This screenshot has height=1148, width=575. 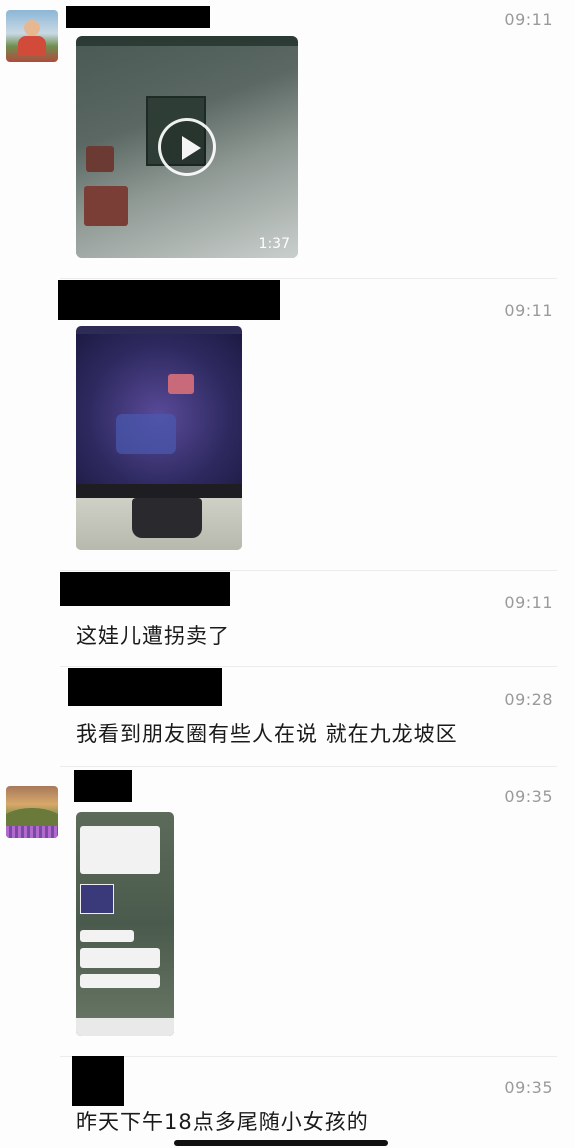 I want to click on photo-monitor-stand, so click(x=167, y=518).